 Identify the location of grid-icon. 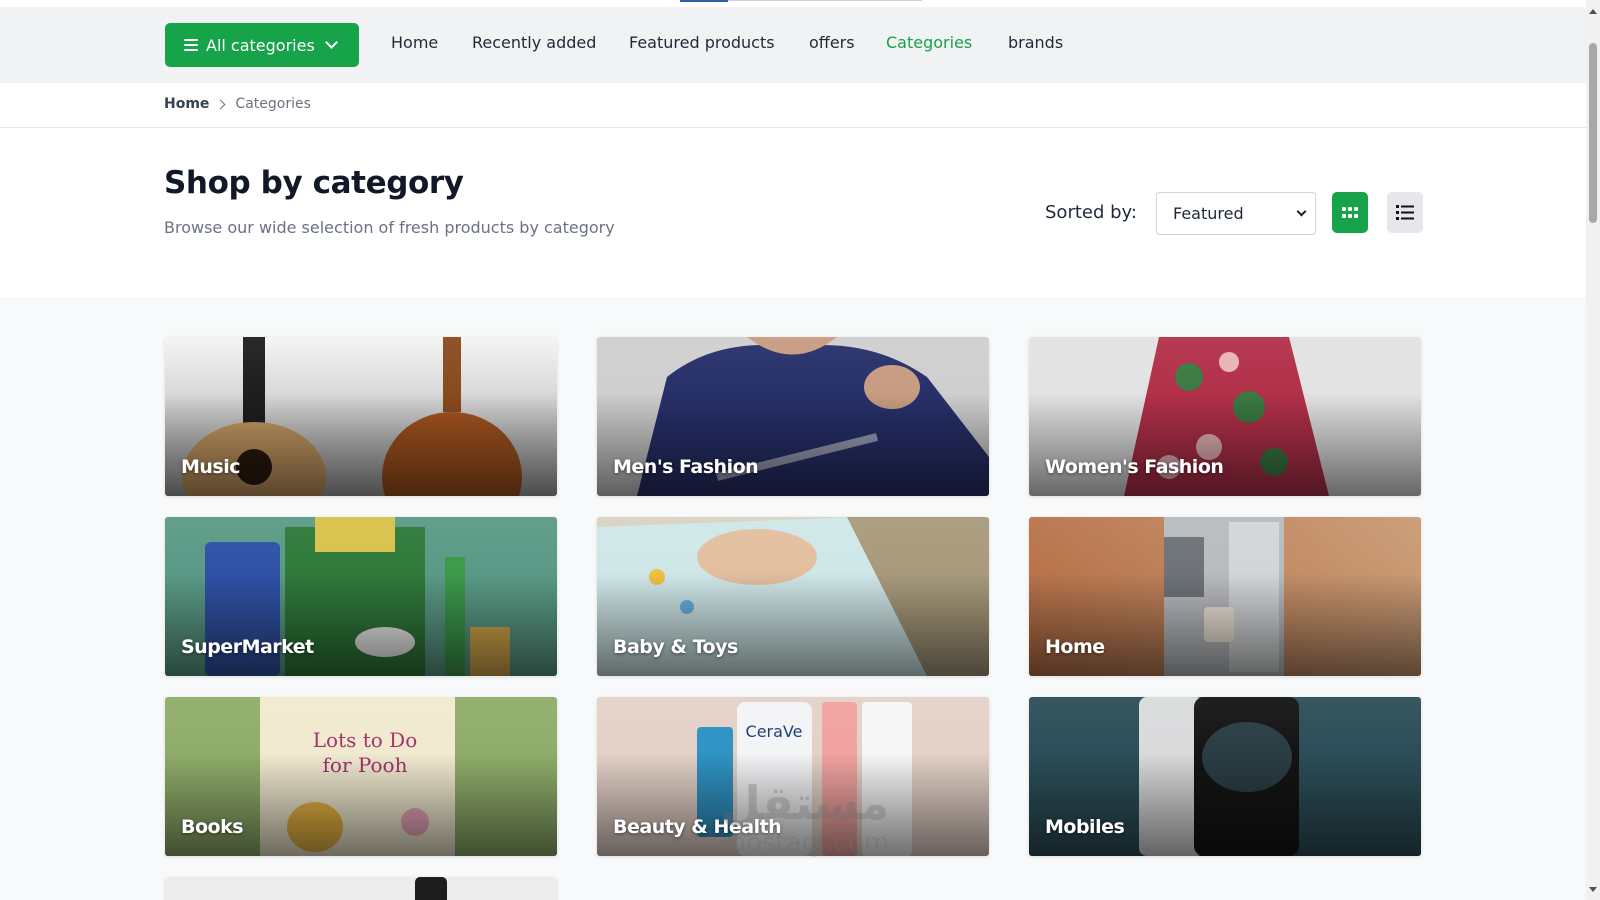
(1350, 212).